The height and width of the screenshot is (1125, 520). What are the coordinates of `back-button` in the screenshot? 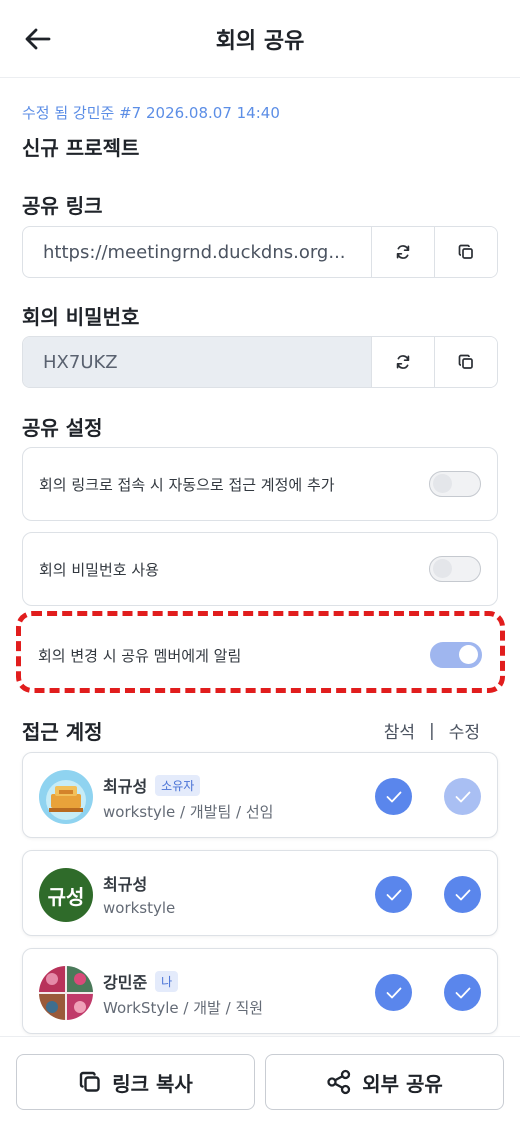 It's located at (38, 39).